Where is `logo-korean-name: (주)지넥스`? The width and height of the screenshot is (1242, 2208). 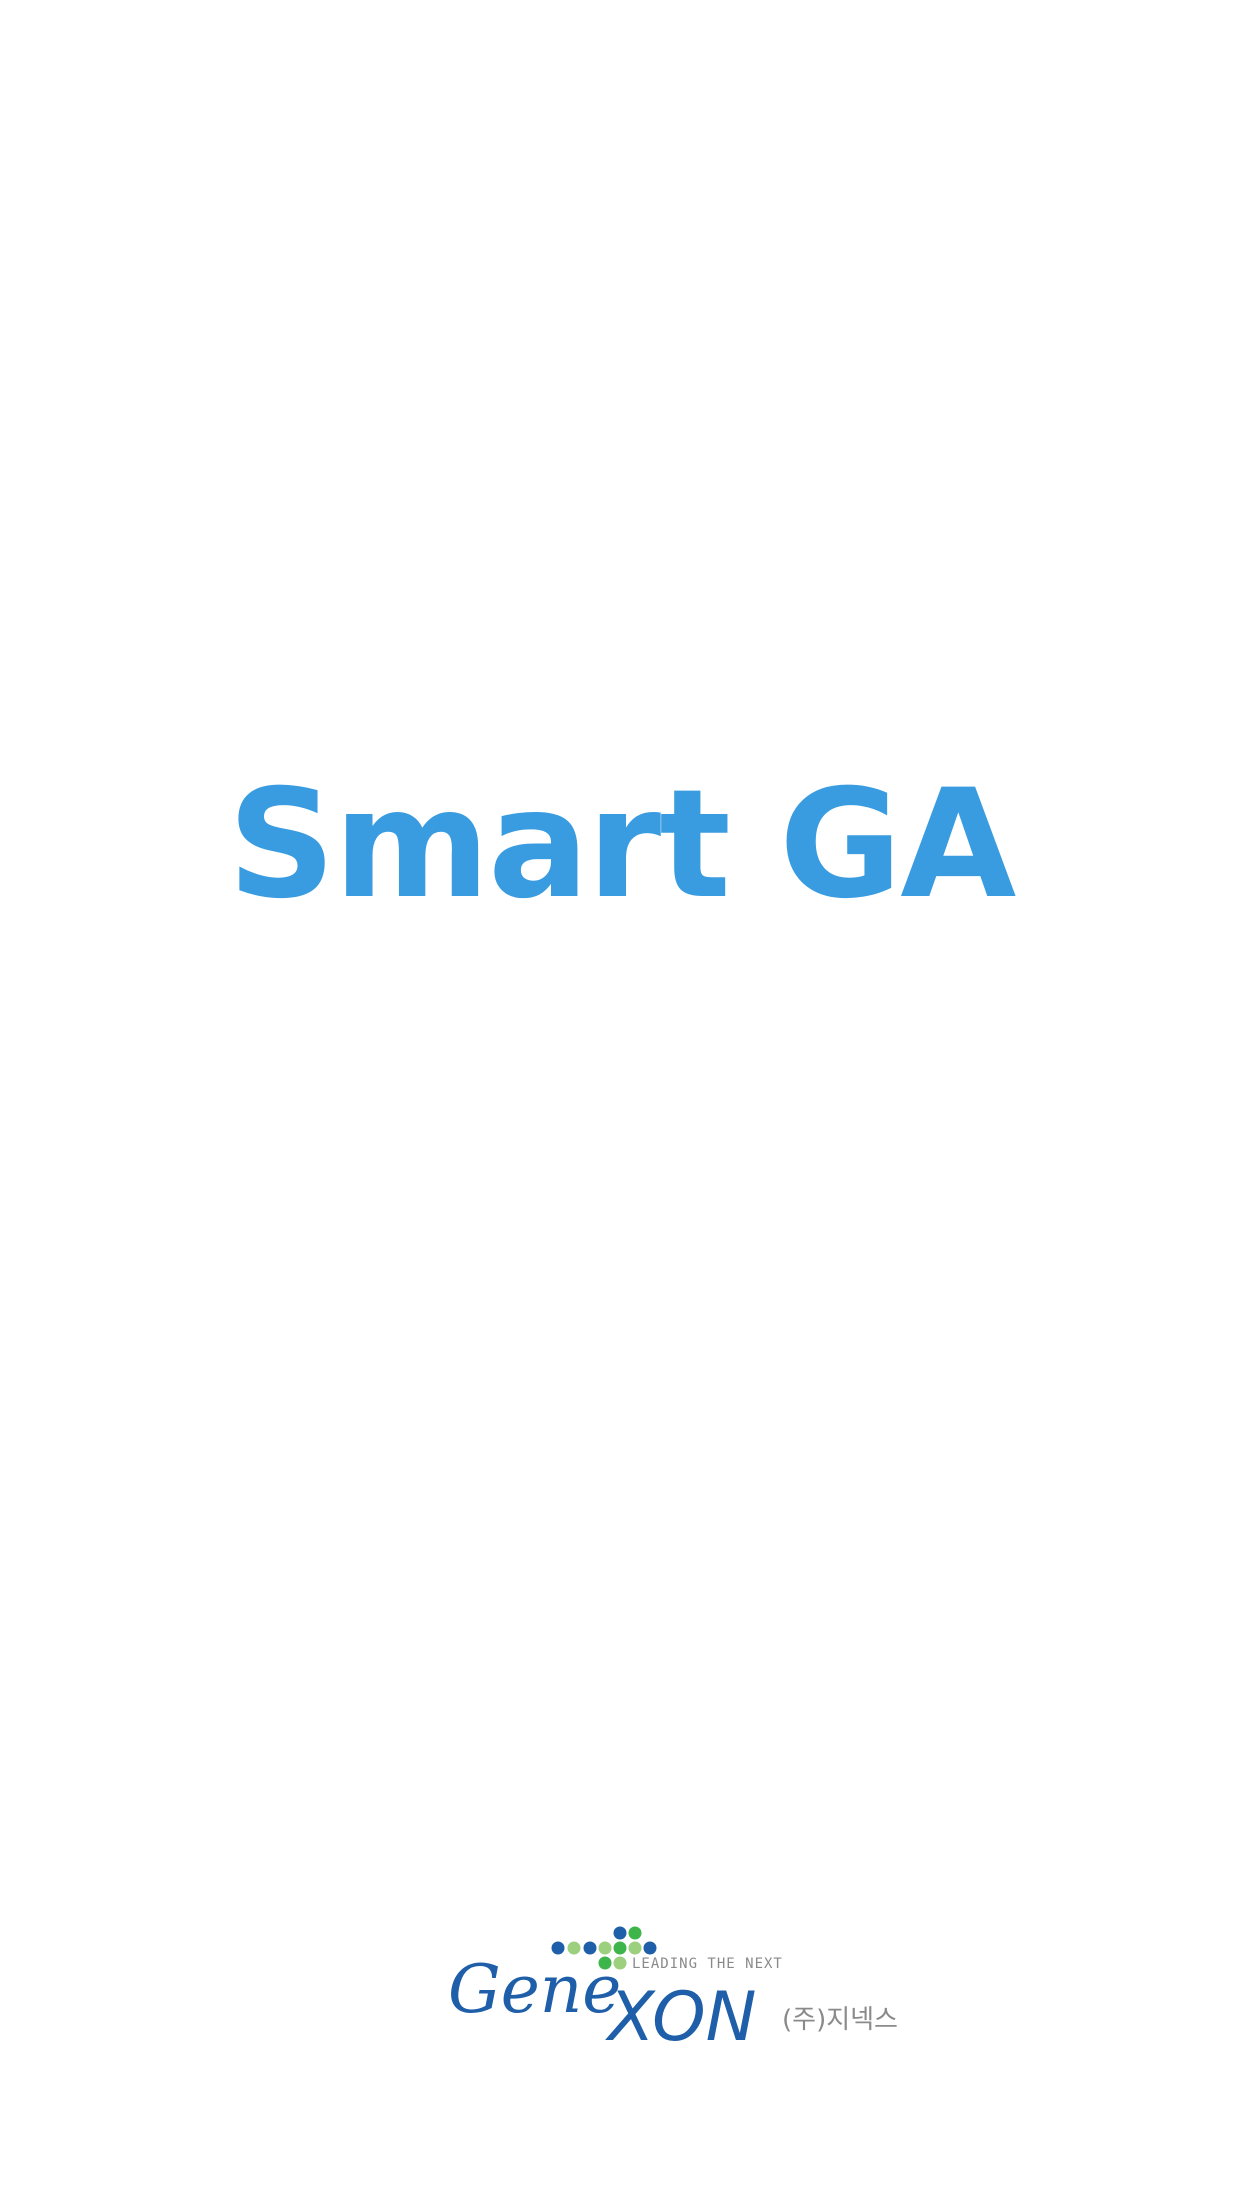
logo-korean-name: (주)지넥스 is located at coordinates (840, 2020).